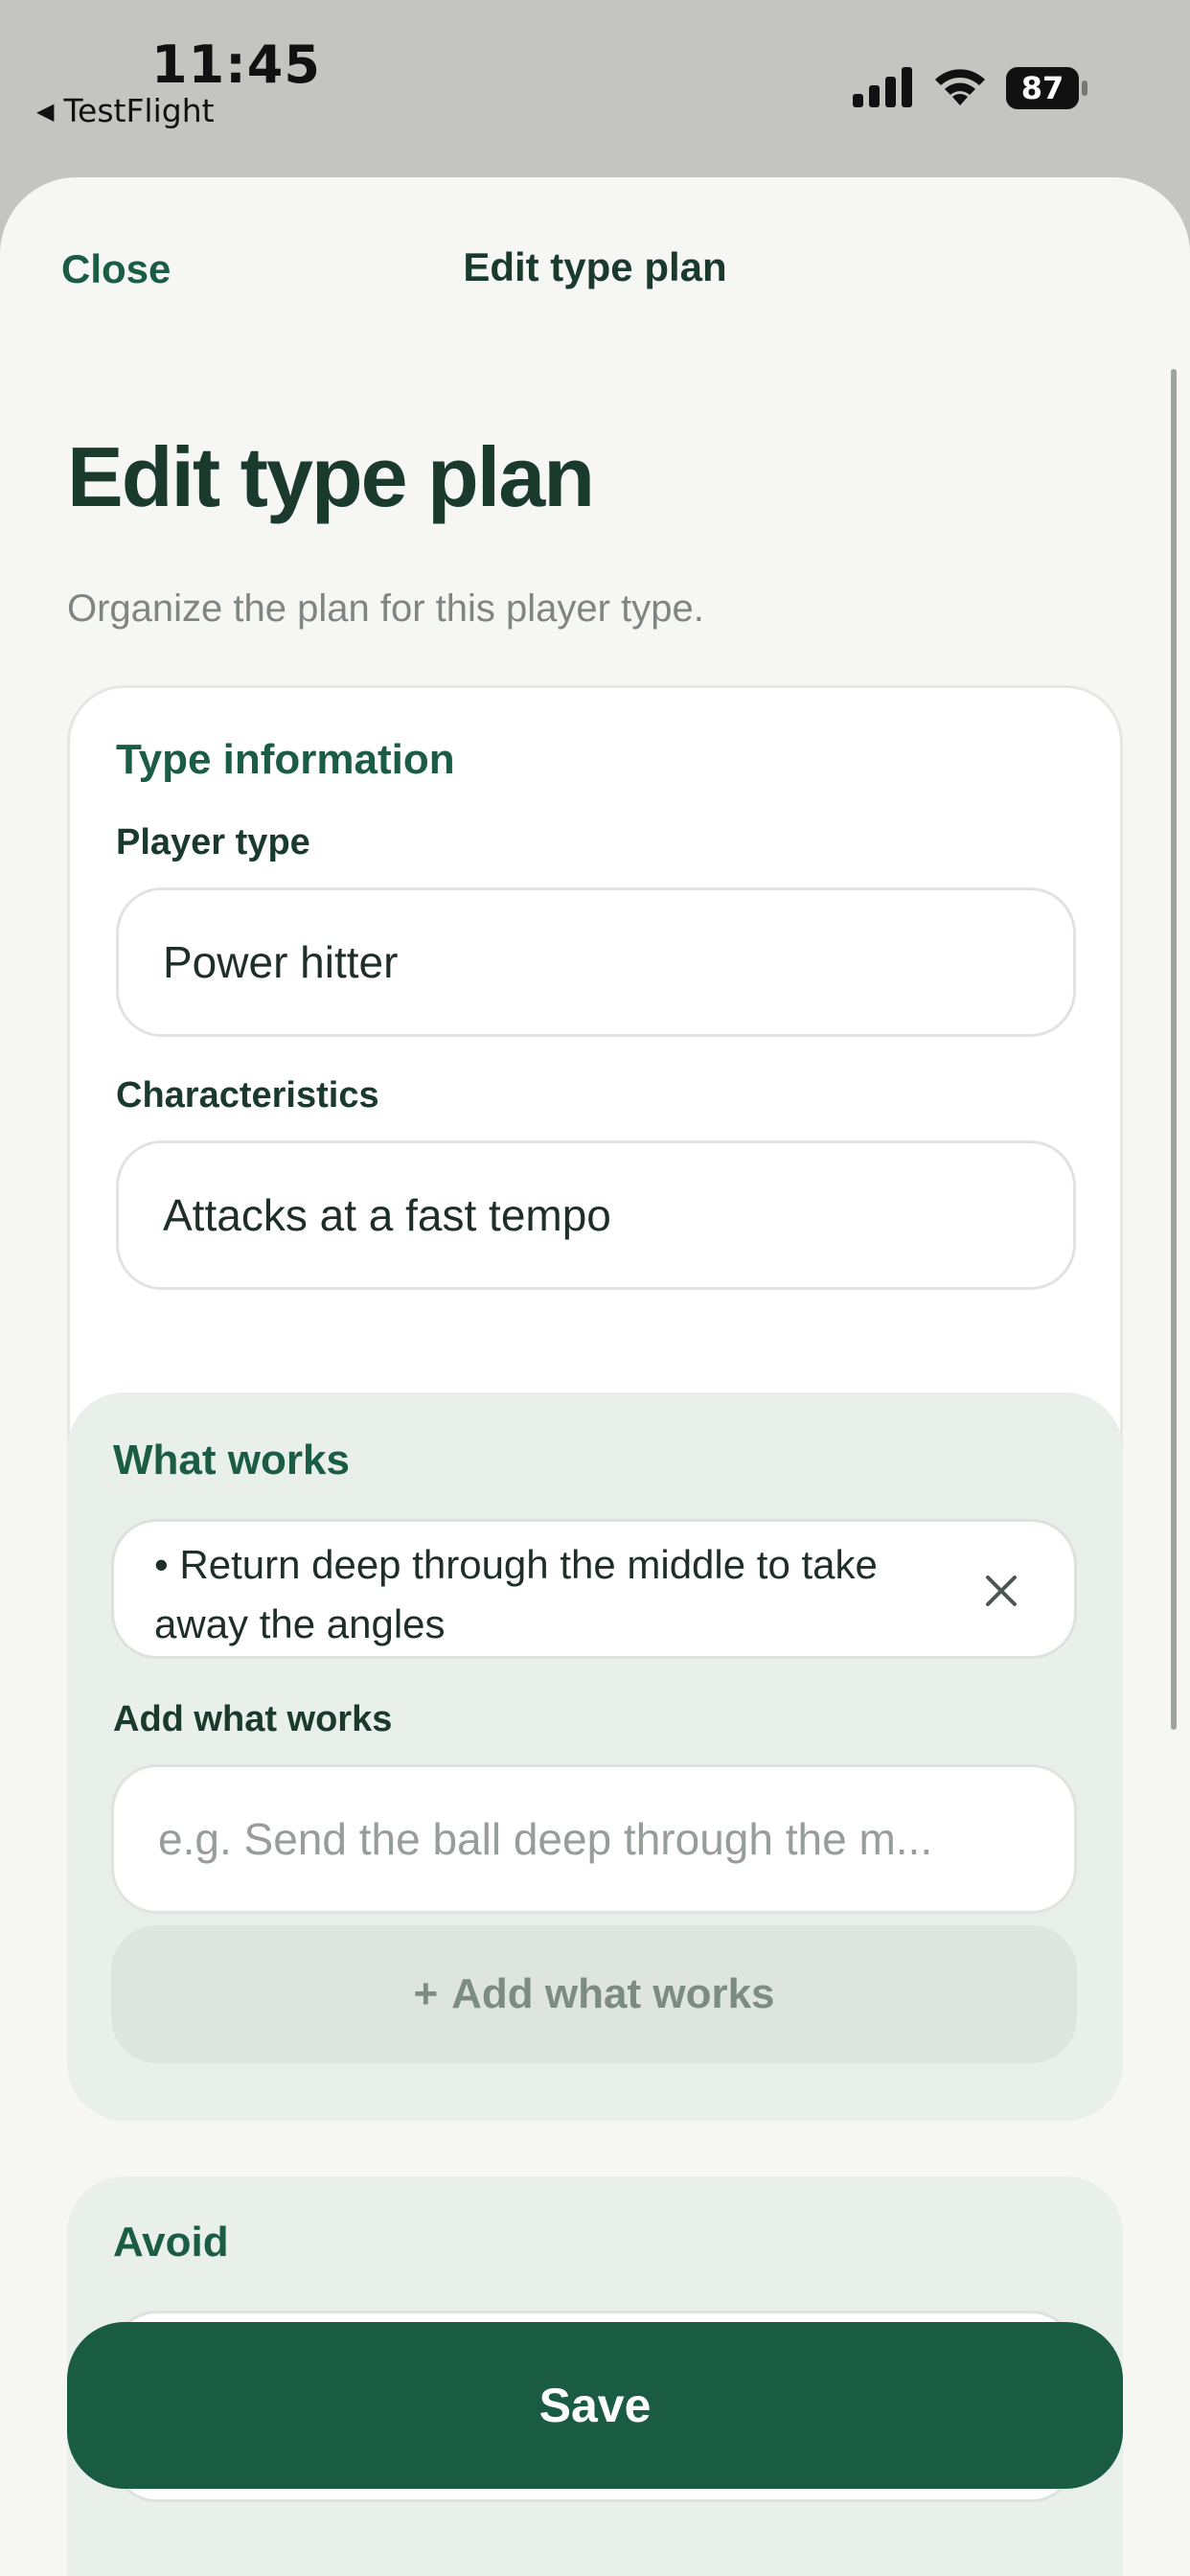 The image size is (1190, 2576). I want to click on add-what-works-text-input, so click(594, 1839).